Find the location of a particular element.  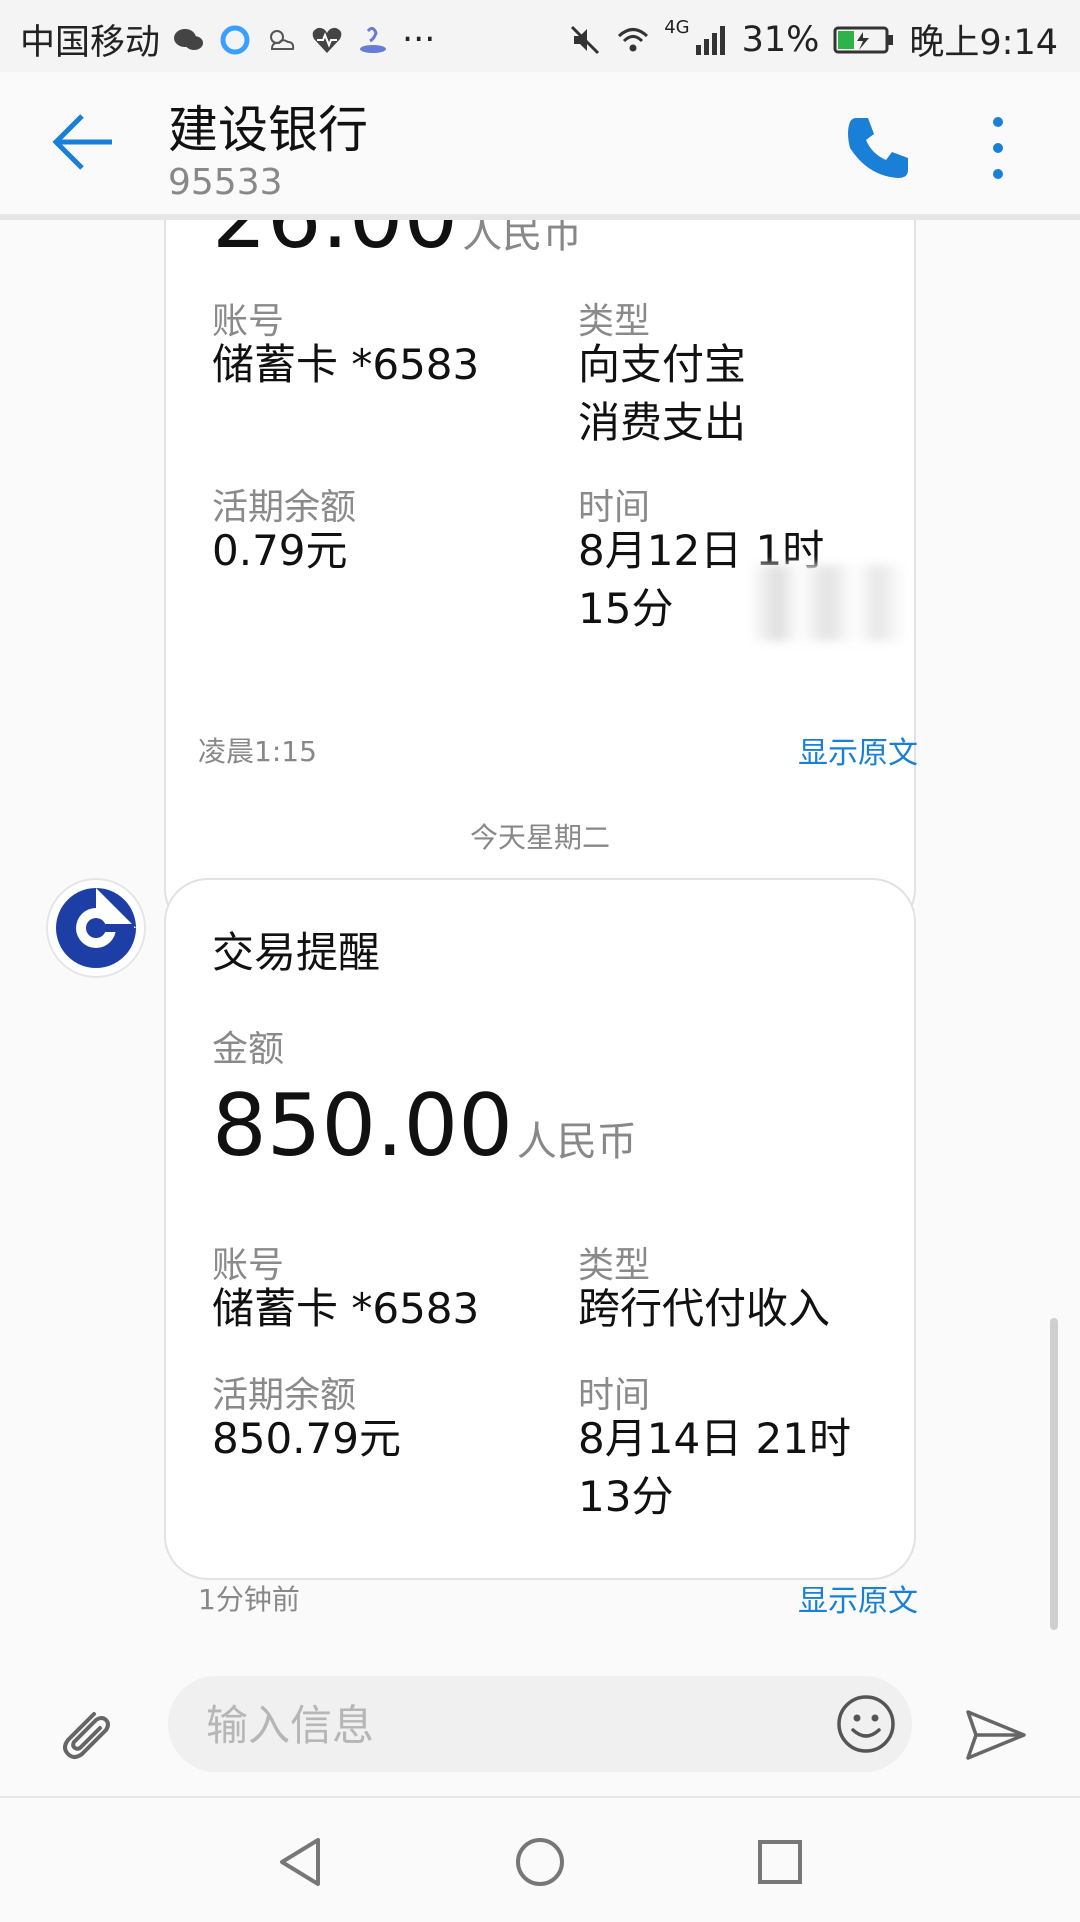

type-value-line2: 消费支出 is located at coordinates (662, 422).